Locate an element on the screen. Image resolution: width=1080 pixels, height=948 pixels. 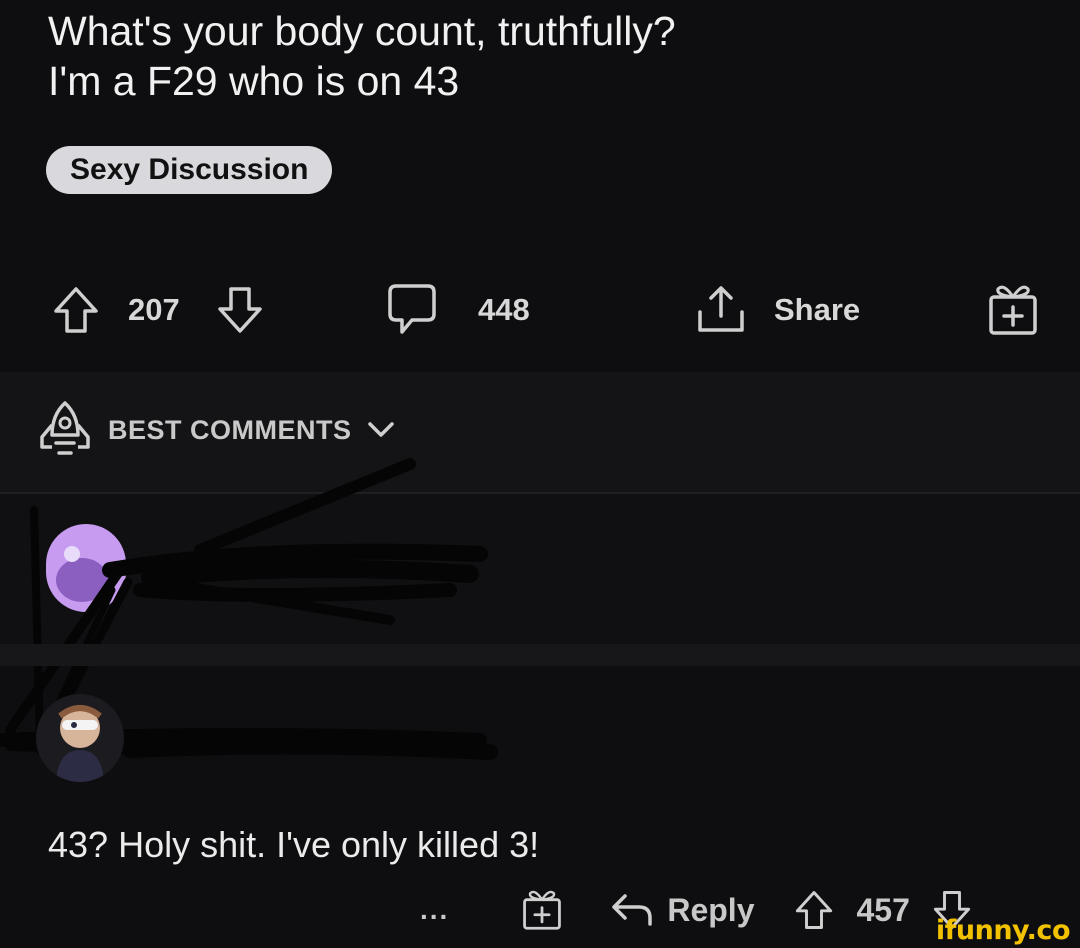
comments-button: 448 is located at coordinates (458, 310).